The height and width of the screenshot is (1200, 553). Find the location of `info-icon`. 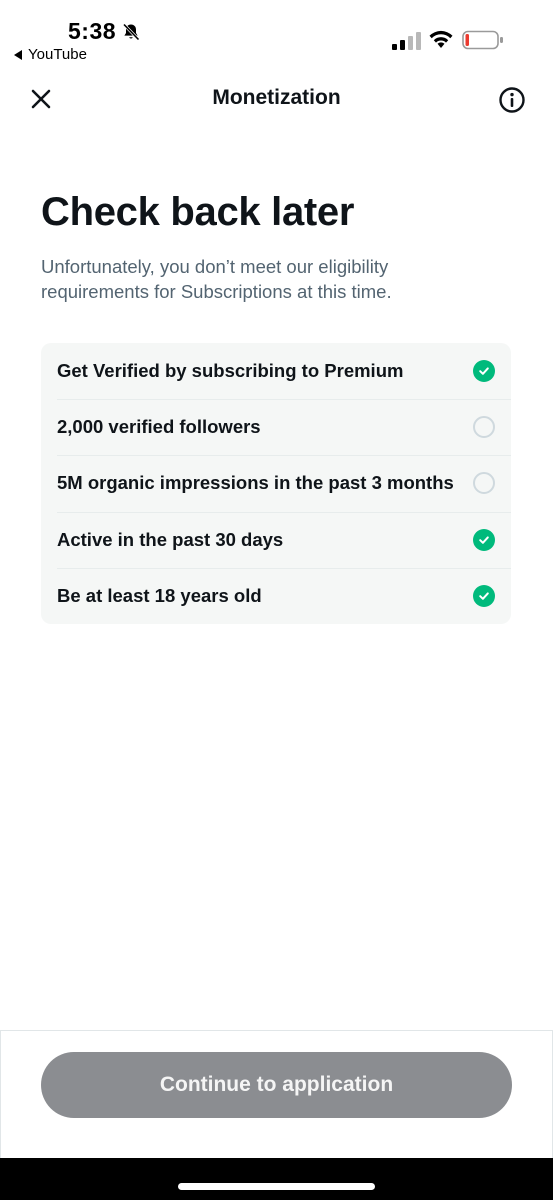

info-icon is located at coordinates (512, 100).